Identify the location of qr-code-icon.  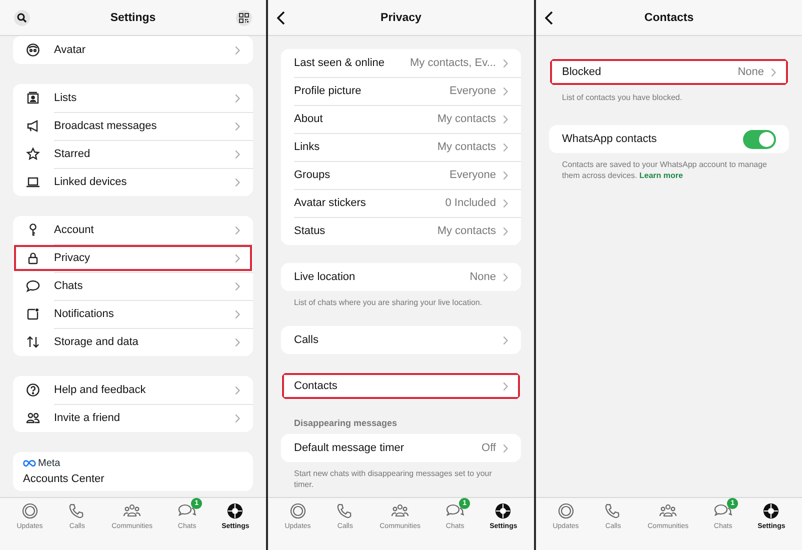
(244, 18).